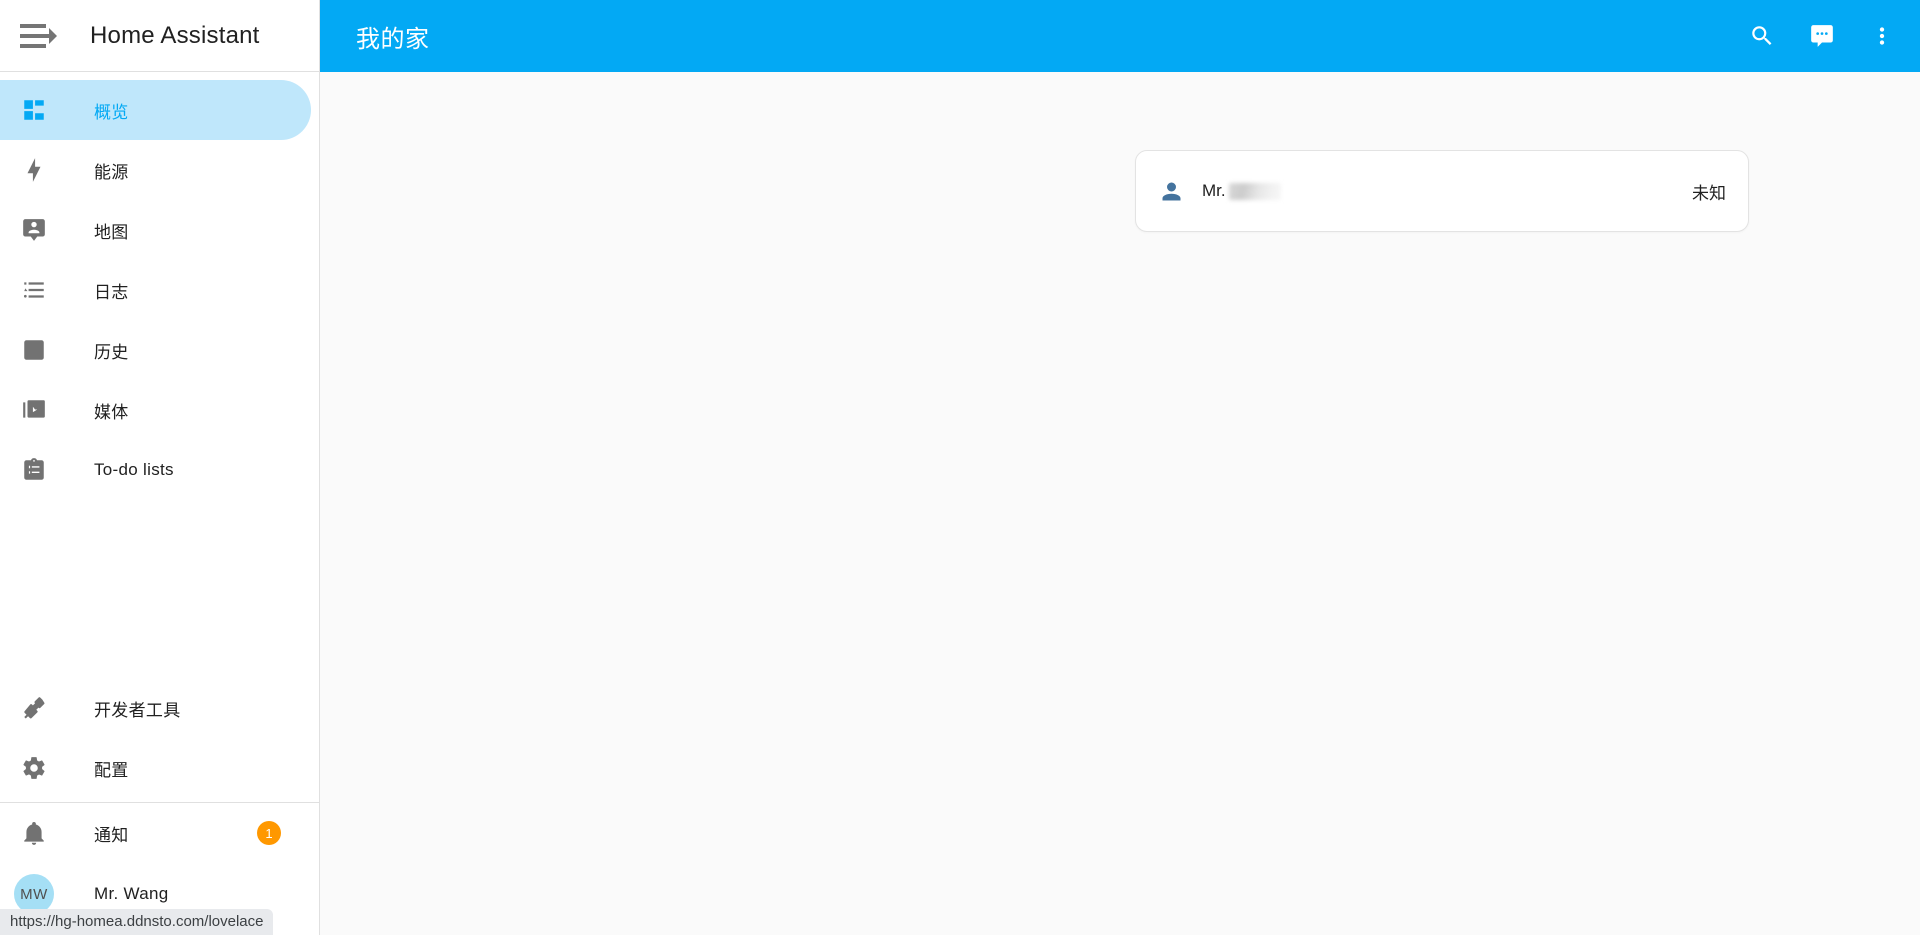 Image resolution: width=1920 pixels, height=935 pixels. I want to click on sidebar-nav-bottom: 开发者工具 配置 通知 1 MW Mr. Wang, so click(159, 806).